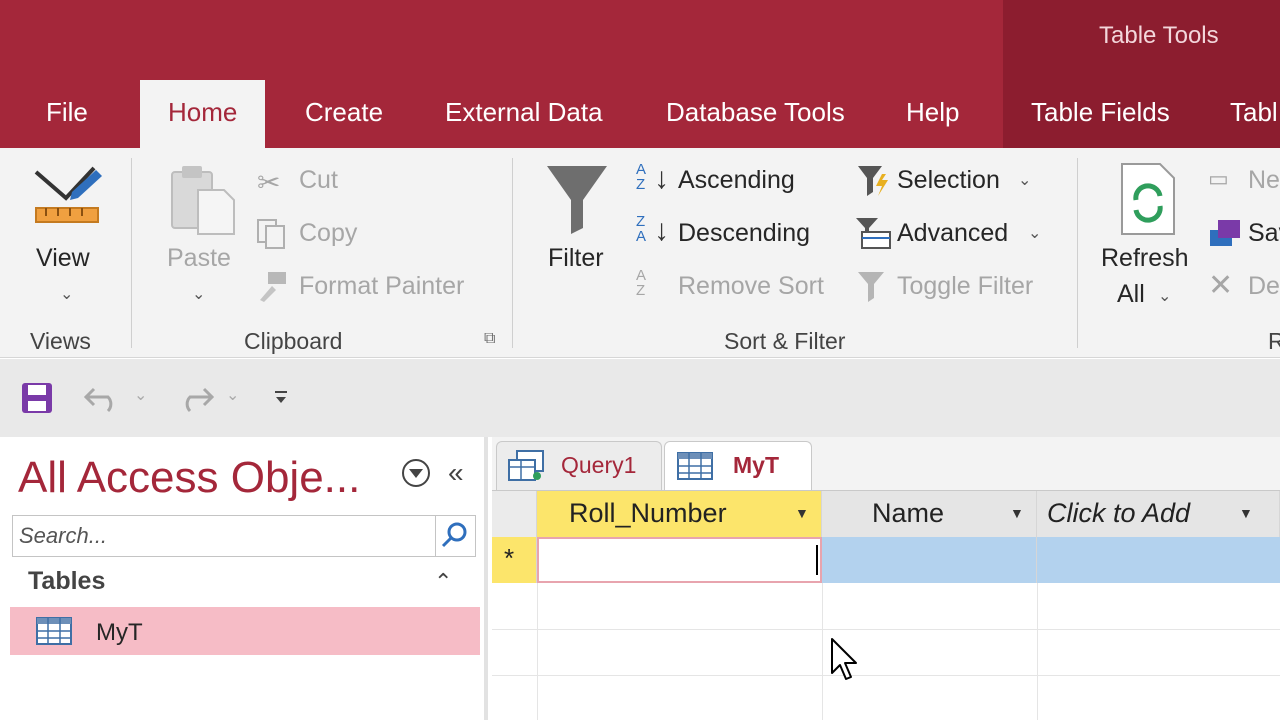 The height and width of the screenshot is (720, 1280). I want to click on views-group-label: Views, so click(60, 341).